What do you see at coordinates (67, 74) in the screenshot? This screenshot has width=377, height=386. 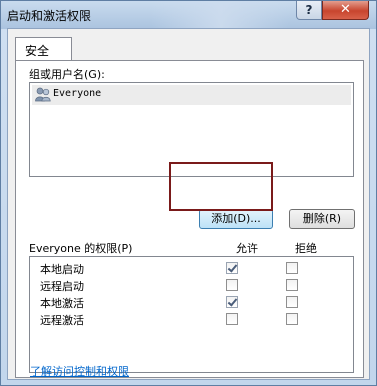 I see `group-users-label: 组或用户名(G):` at bounding box center [67, 74].